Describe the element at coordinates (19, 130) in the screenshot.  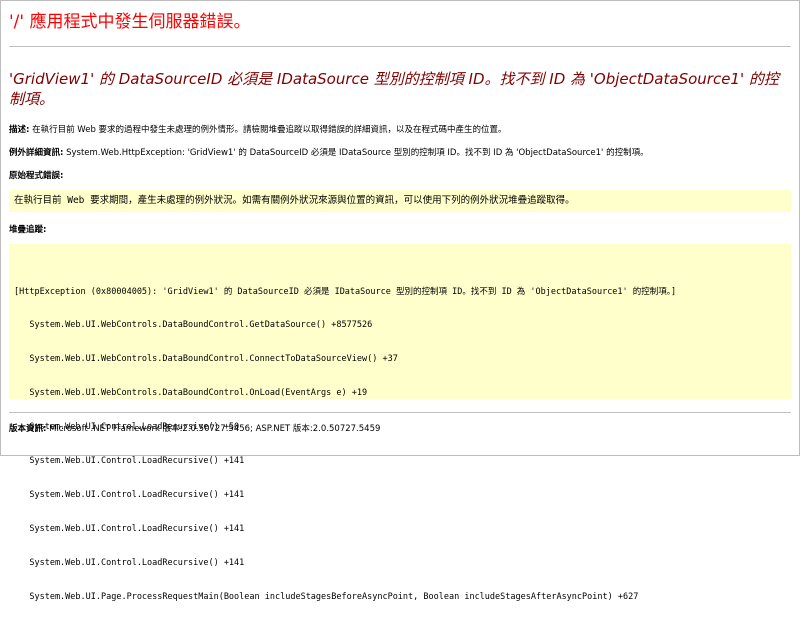
I see `description-label: 描述:` at that location.